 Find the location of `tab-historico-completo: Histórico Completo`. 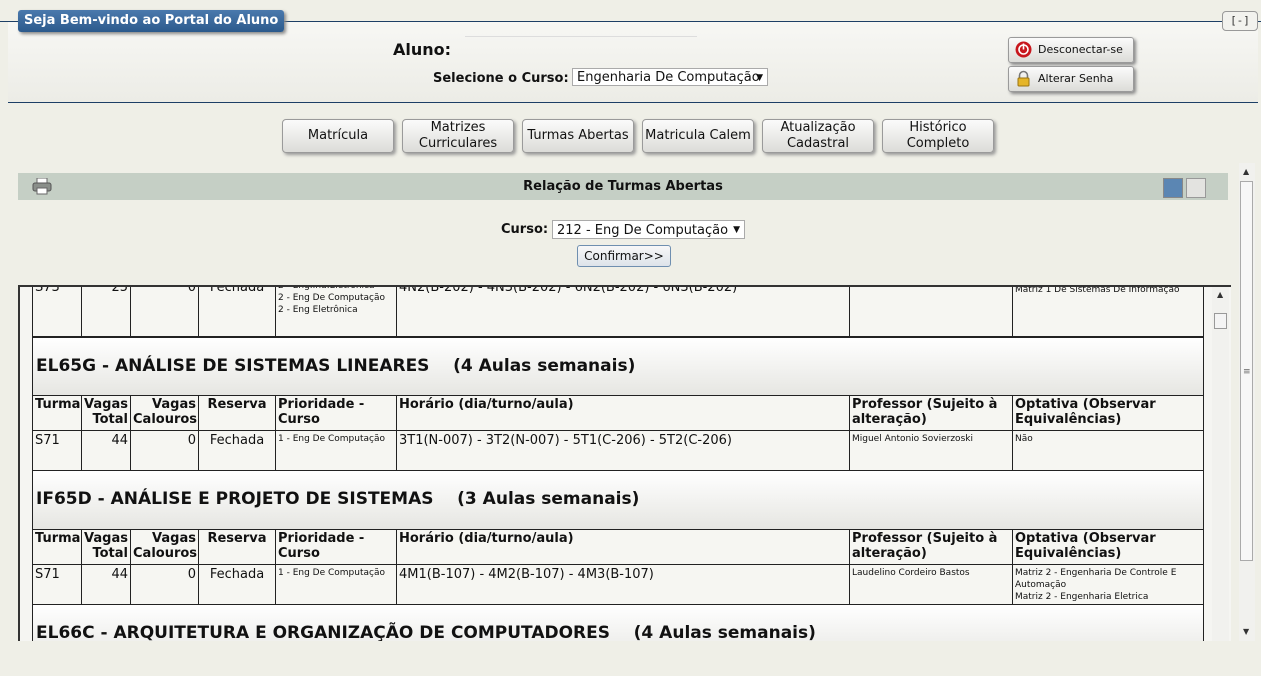

tab-historico-completo: Histórico Completo is located at coordinates (938, 136).